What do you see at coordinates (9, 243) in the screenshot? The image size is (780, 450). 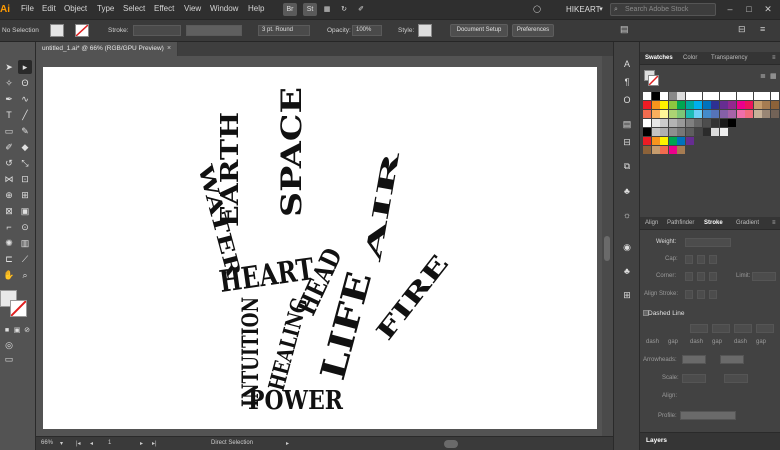 I see `symbol-sprayer-icon: ✺` at bounding box center [9, 243].